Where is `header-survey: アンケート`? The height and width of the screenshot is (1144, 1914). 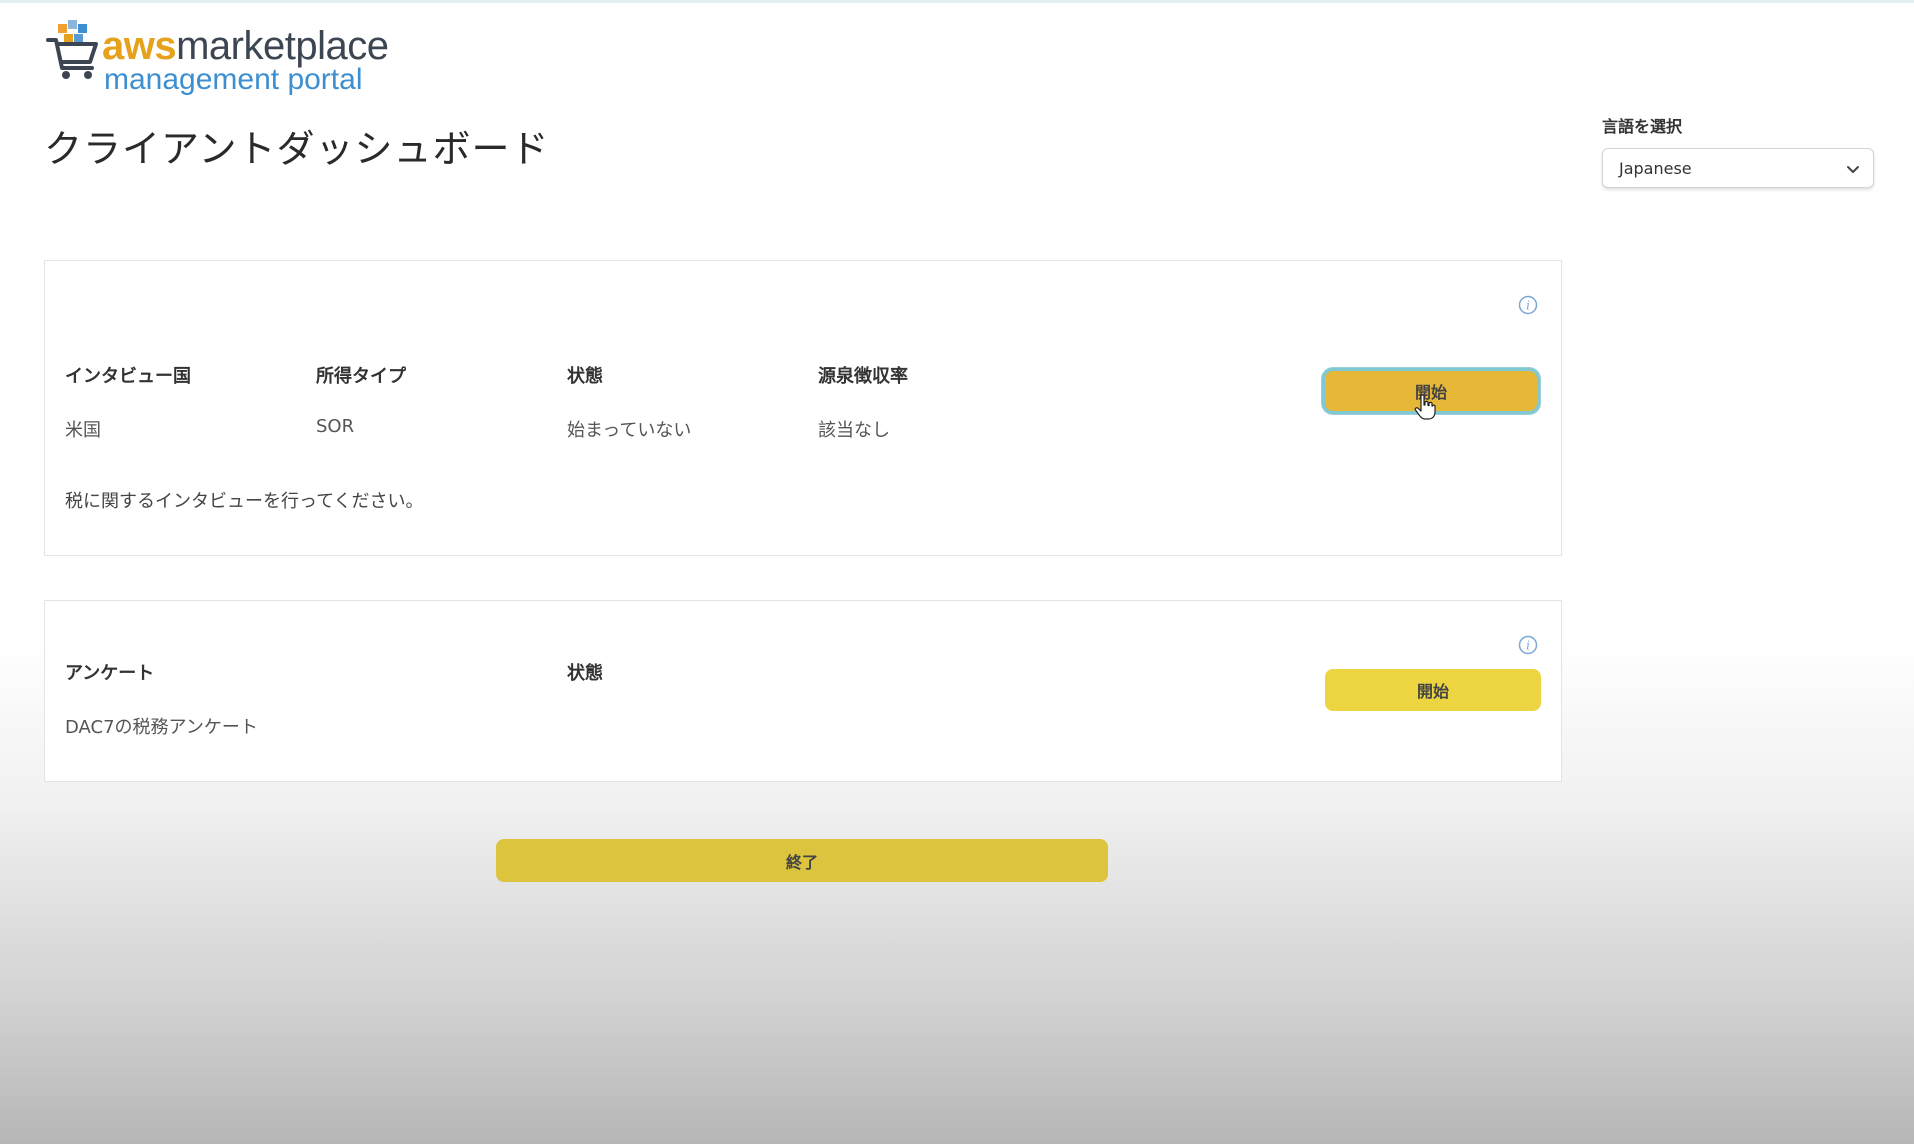
header-survey: アンケート is located at coordinates (110, 673).